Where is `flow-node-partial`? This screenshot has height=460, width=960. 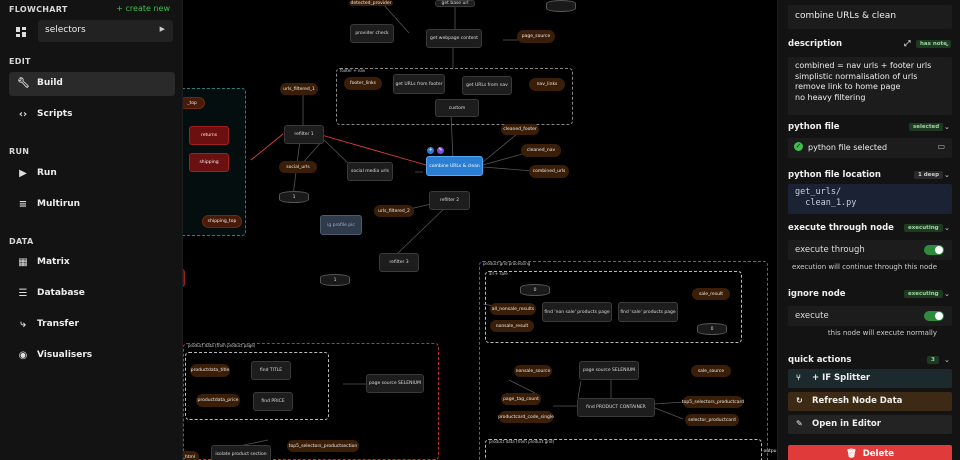
flow-node-partial is located at coordinates (184, 278).